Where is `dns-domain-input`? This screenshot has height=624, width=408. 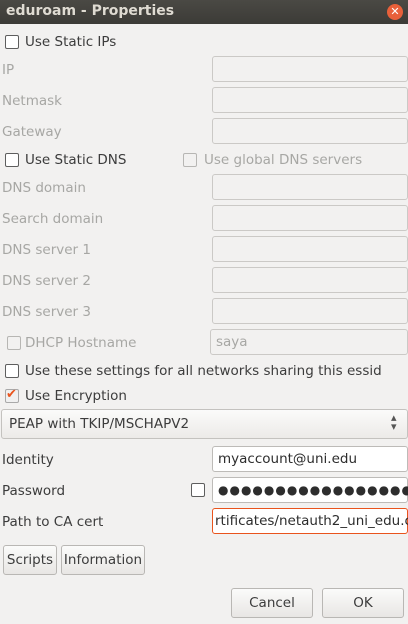
dns-domain-input is located at coordinates (310, 187).